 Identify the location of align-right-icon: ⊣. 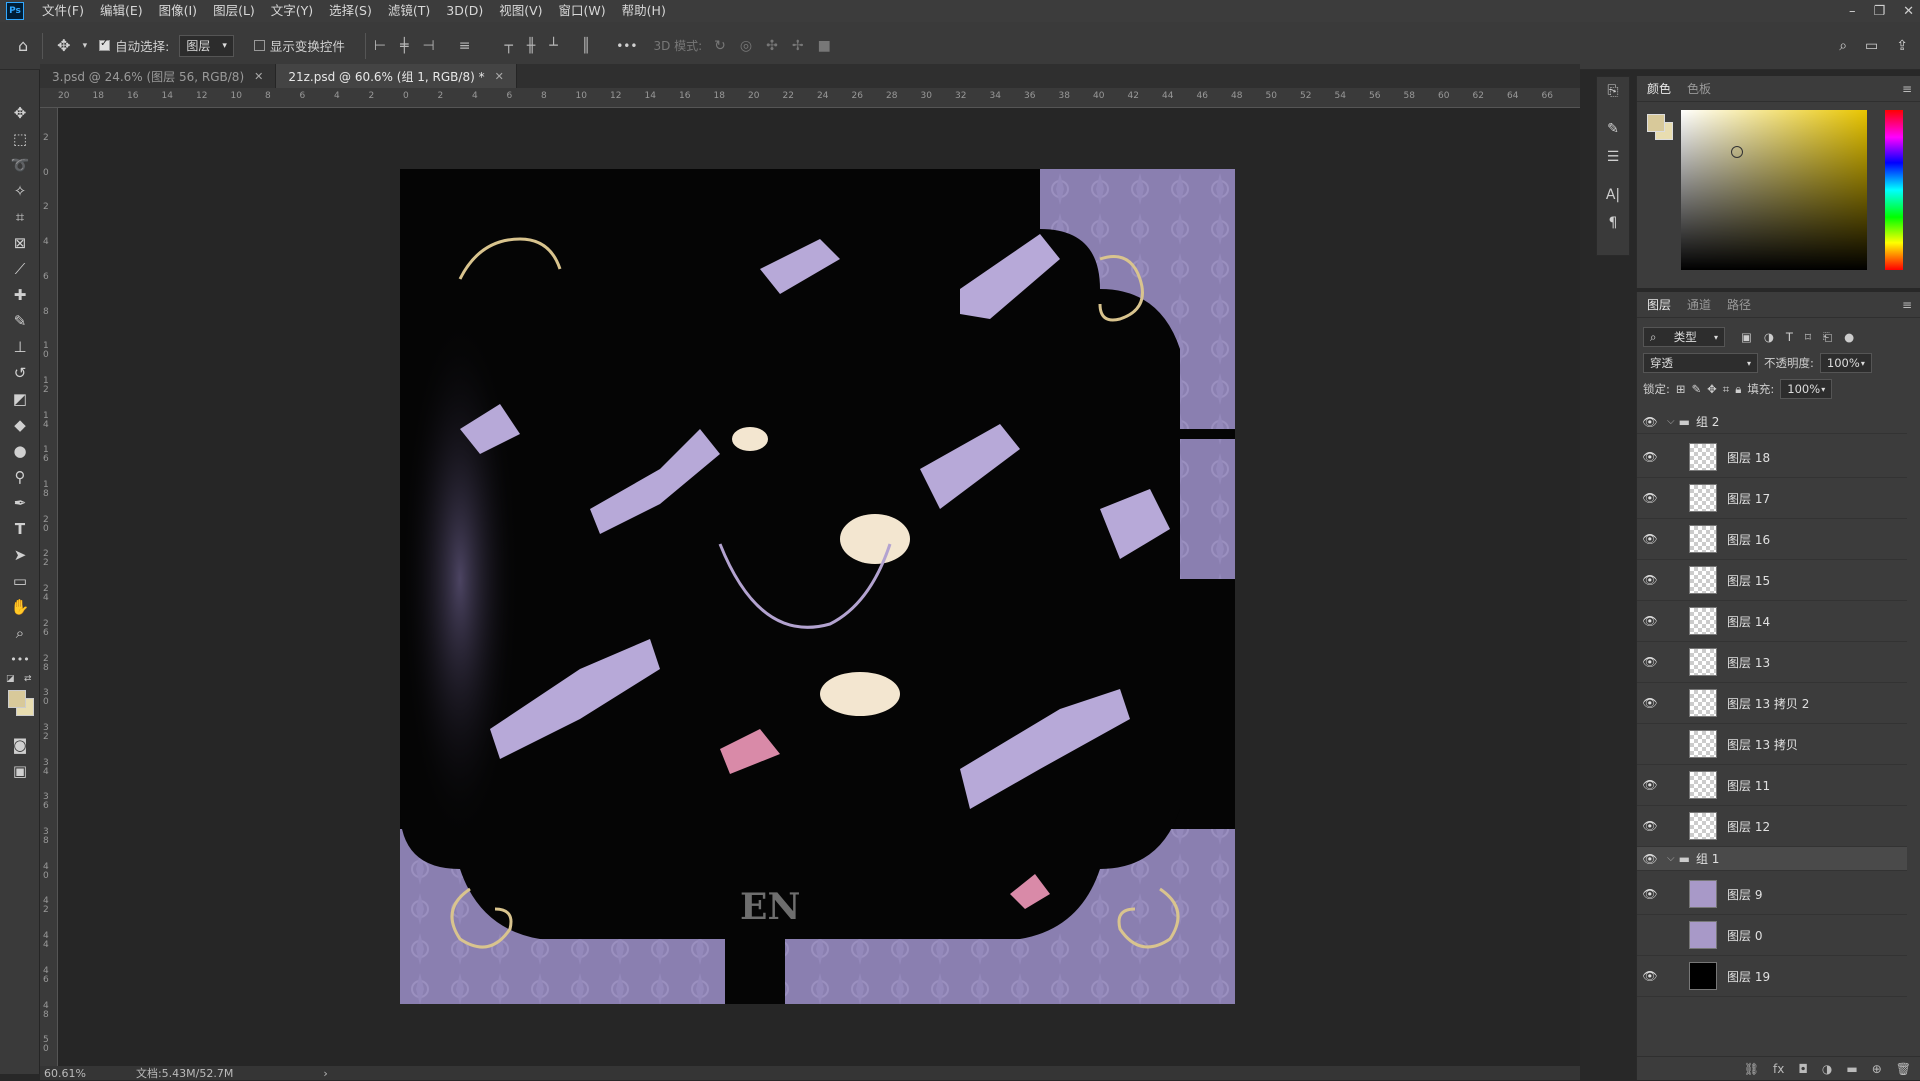
(429, 46).